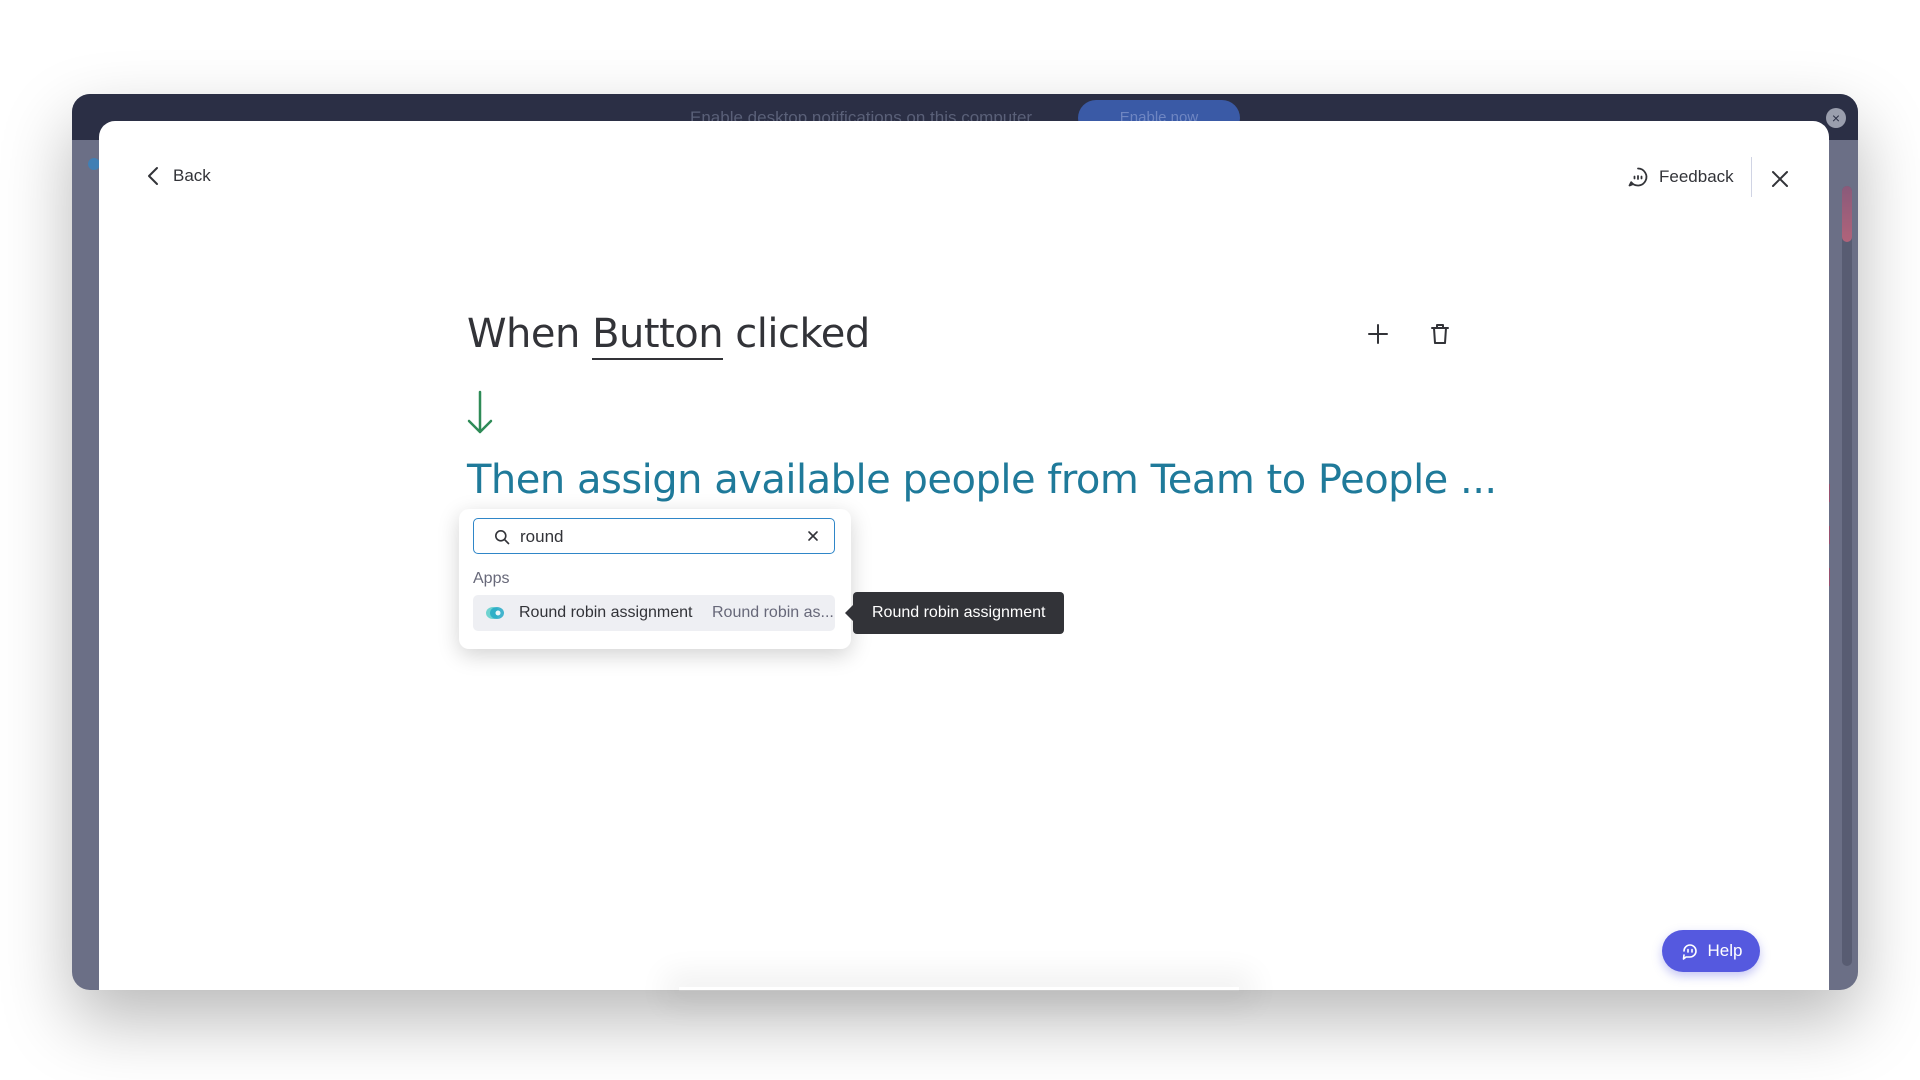  Describe the element at coordinates (813, 536) in the screenshot. I see `clear-icon` at that location.